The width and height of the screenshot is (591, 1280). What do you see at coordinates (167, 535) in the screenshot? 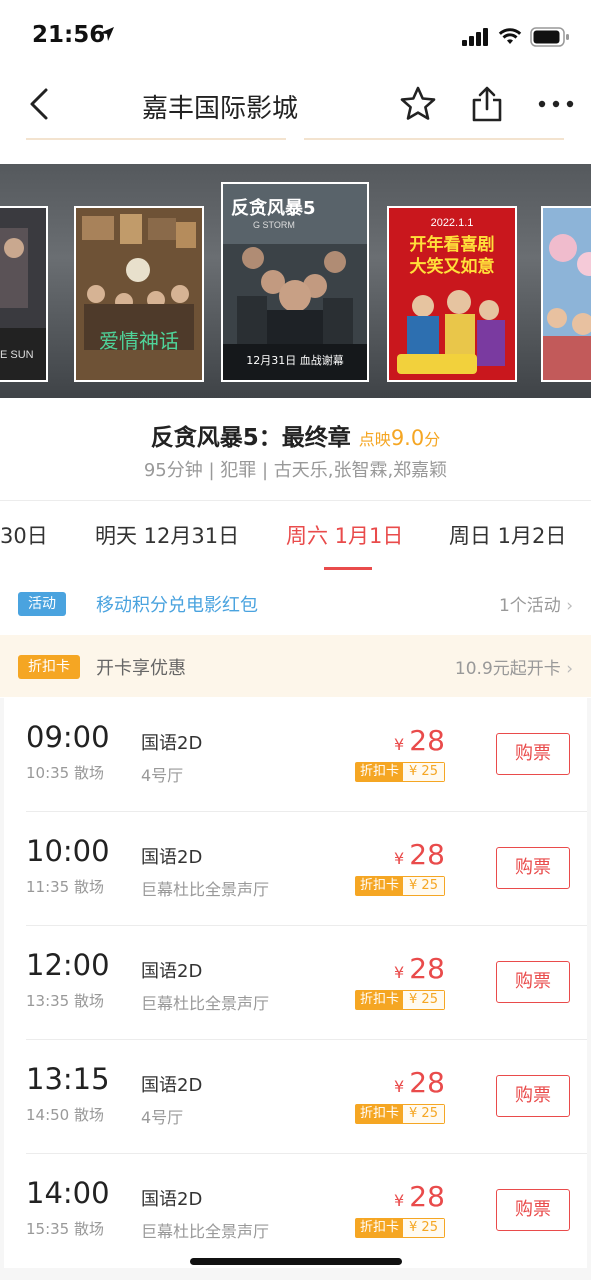
I see `tab-date-tomorrow: 明天 12月31日` at bounding box center [167, 535].